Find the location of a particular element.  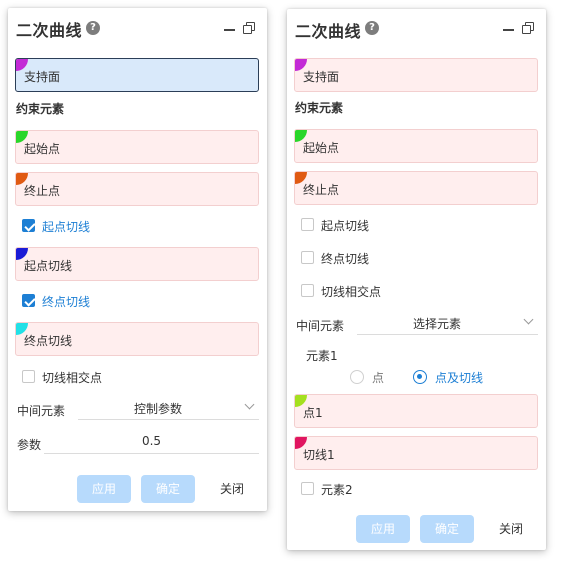

select-value: 控制参数 is located at coordinates (158, 409).